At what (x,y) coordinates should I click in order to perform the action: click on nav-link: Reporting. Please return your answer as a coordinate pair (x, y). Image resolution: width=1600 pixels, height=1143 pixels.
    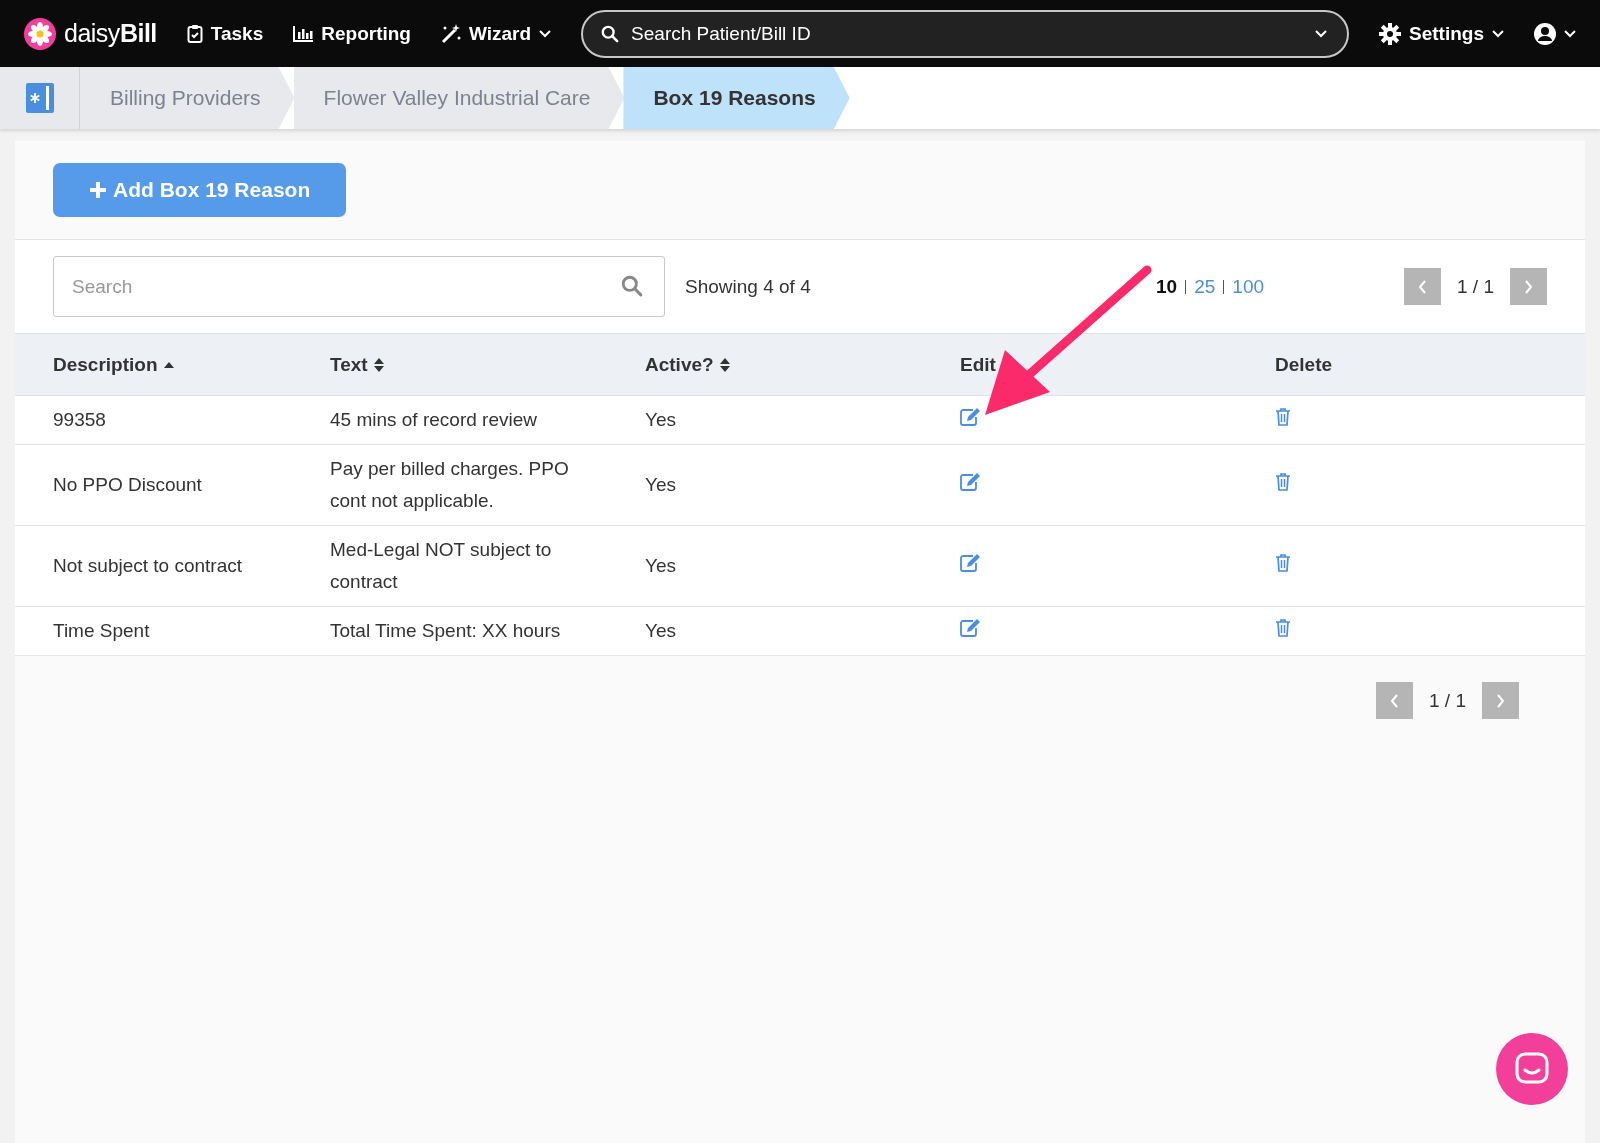
    Looking at the image, I should click on (352, 33).